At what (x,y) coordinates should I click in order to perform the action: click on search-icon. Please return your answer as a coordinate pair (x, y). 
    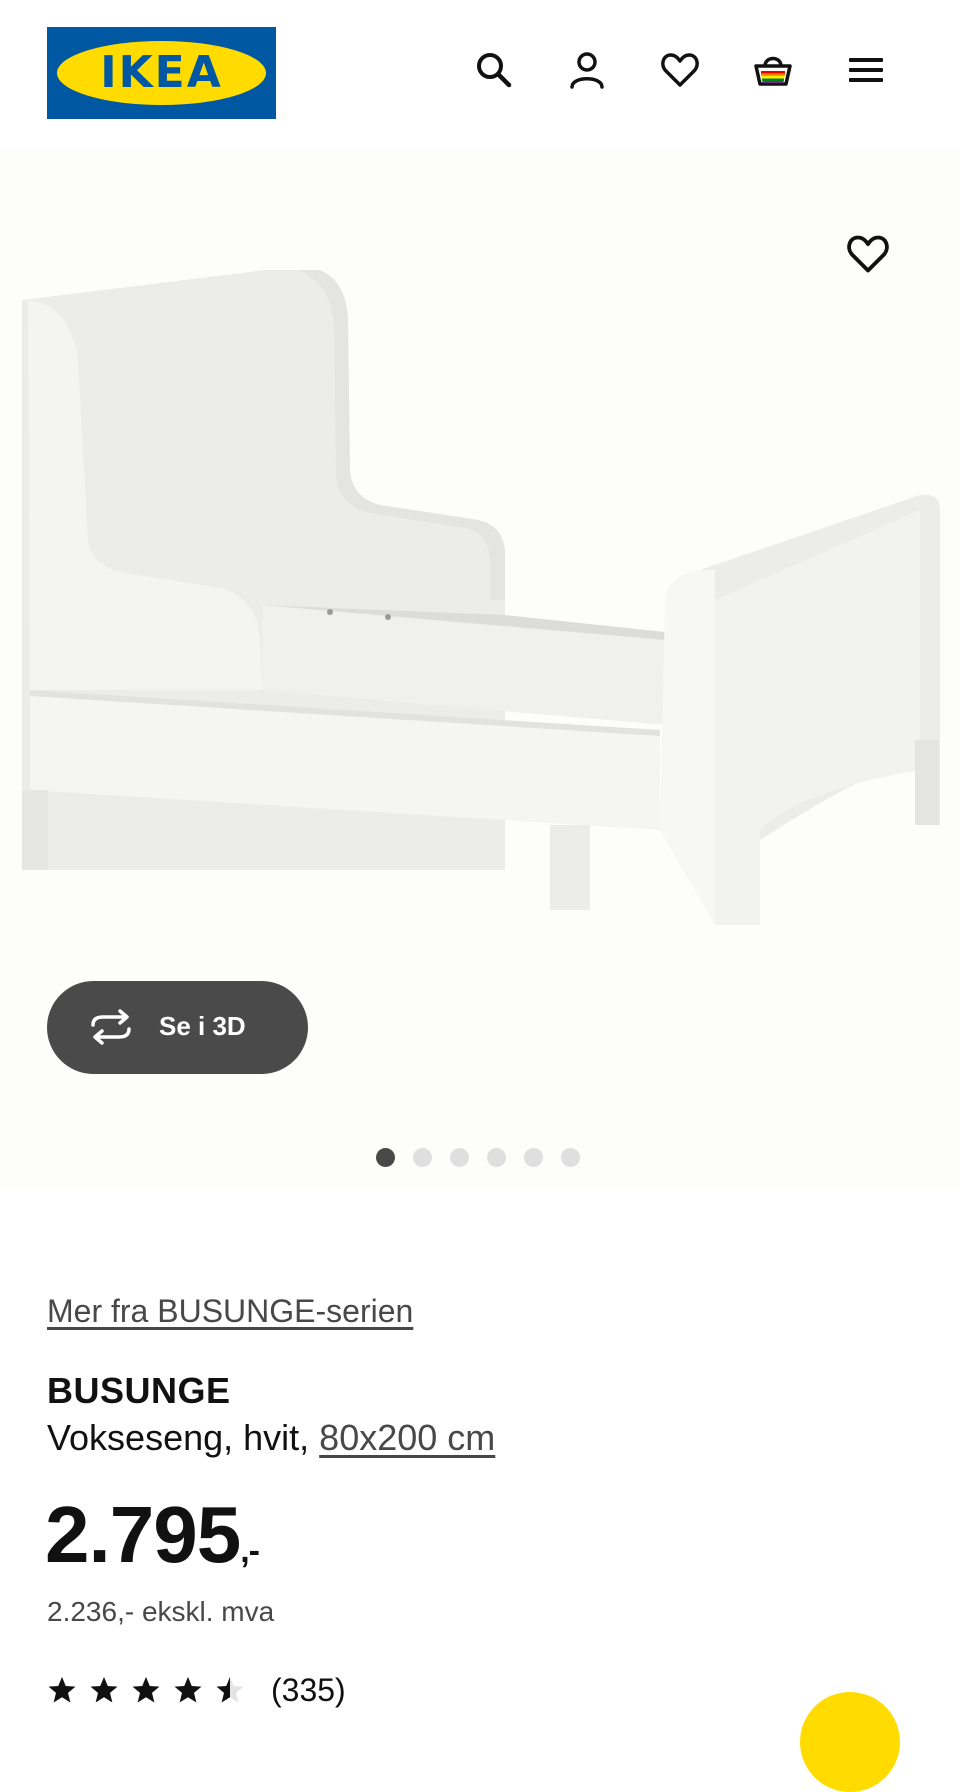
    Looking at the image, I should click on (494, 70).